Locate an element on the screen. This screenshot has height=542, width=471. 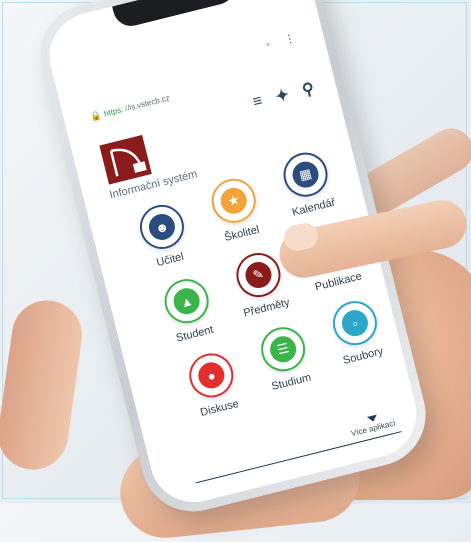
tile-circle: ✎ is located at coordinates (258, 275).